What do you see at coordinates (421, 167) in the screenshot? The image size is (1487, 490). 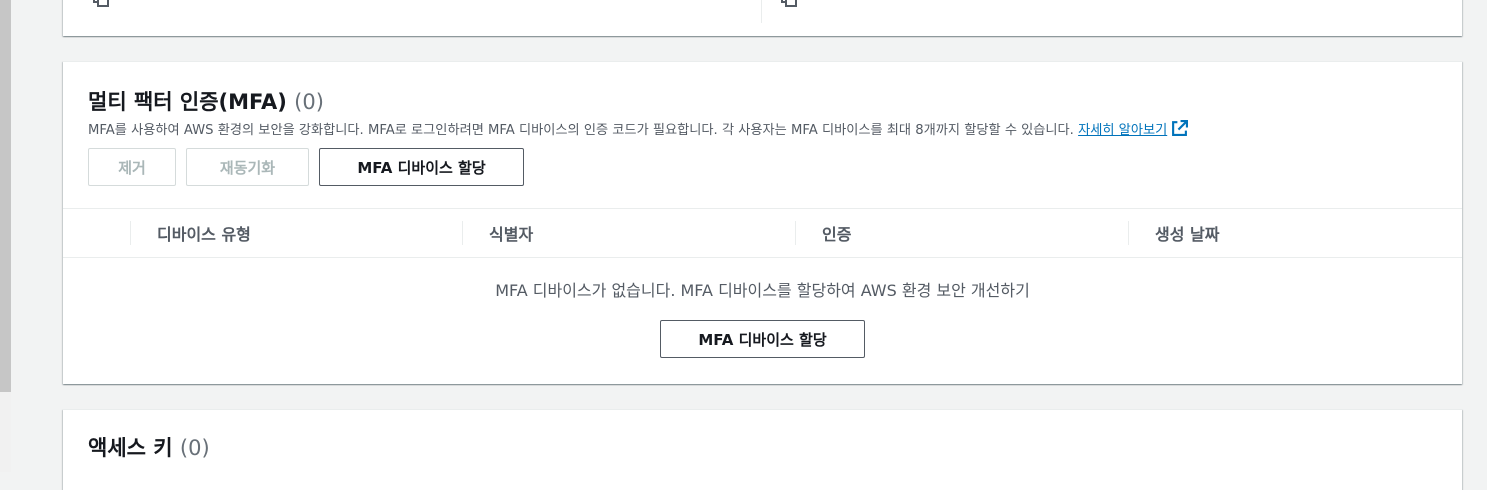 I see `assign-mfa-button: MFA 디바이스 할당` at bounding box center [421, 167].